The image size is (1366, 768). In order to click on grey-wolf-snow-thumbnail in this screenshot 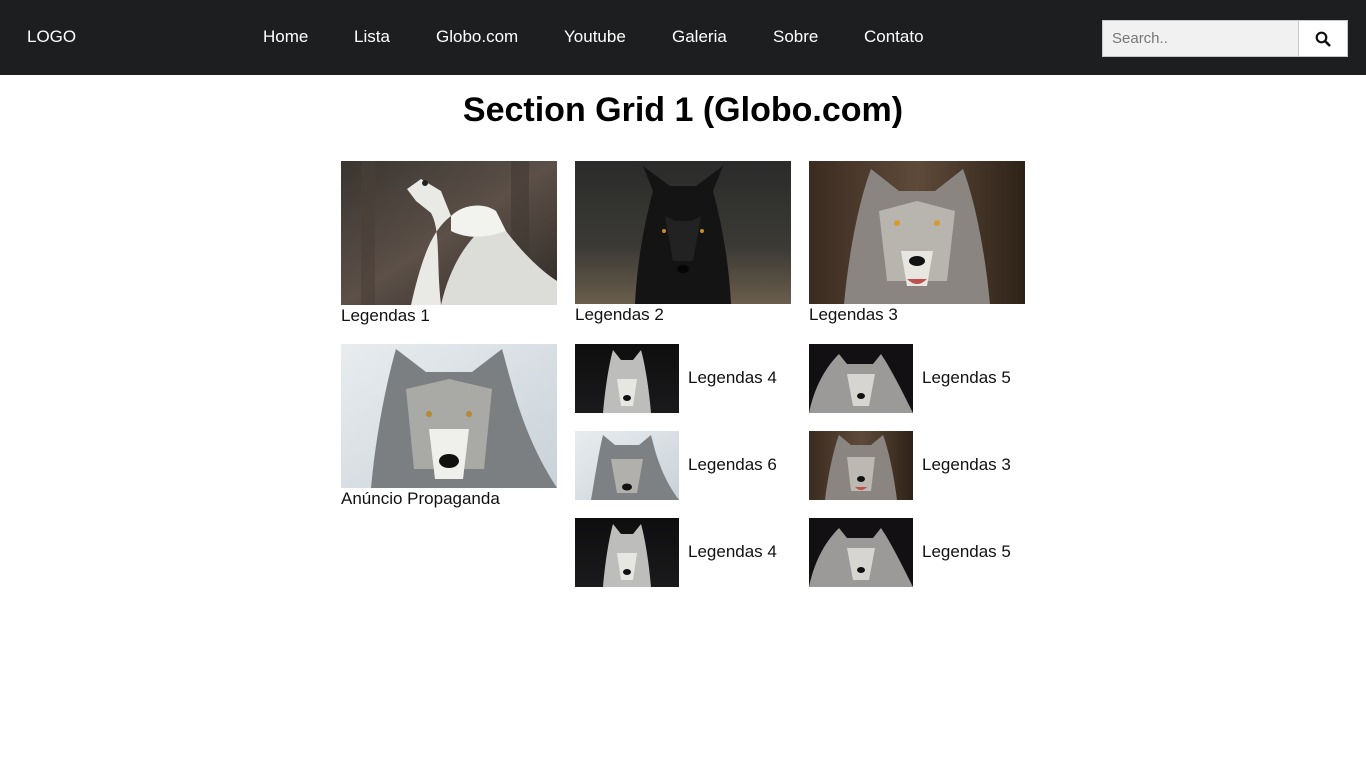, I will do `click(627, 465)`.